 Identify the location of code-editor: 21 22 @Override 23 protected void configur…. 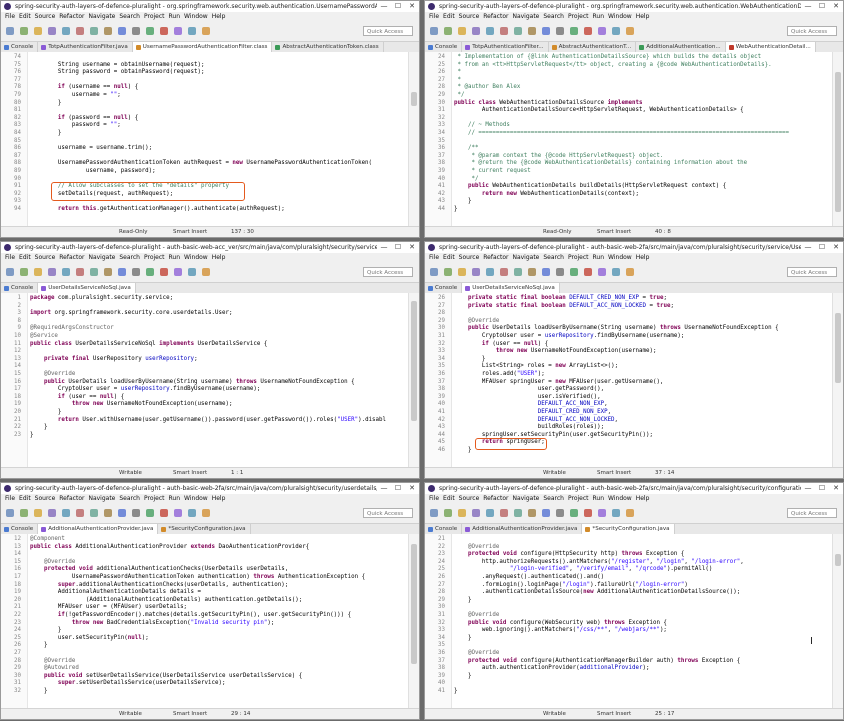
(634, 621).